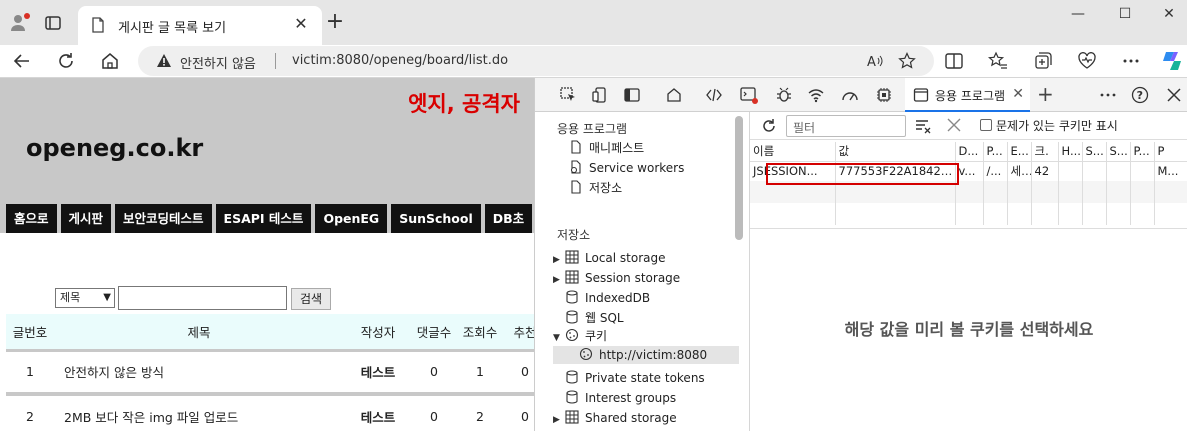 The width and height of the screenshot is (1187, 431). What do you see at coordinates (1043, 61) in the screenshot?
I see `collections-icon` at bounding box center [1043, 61].